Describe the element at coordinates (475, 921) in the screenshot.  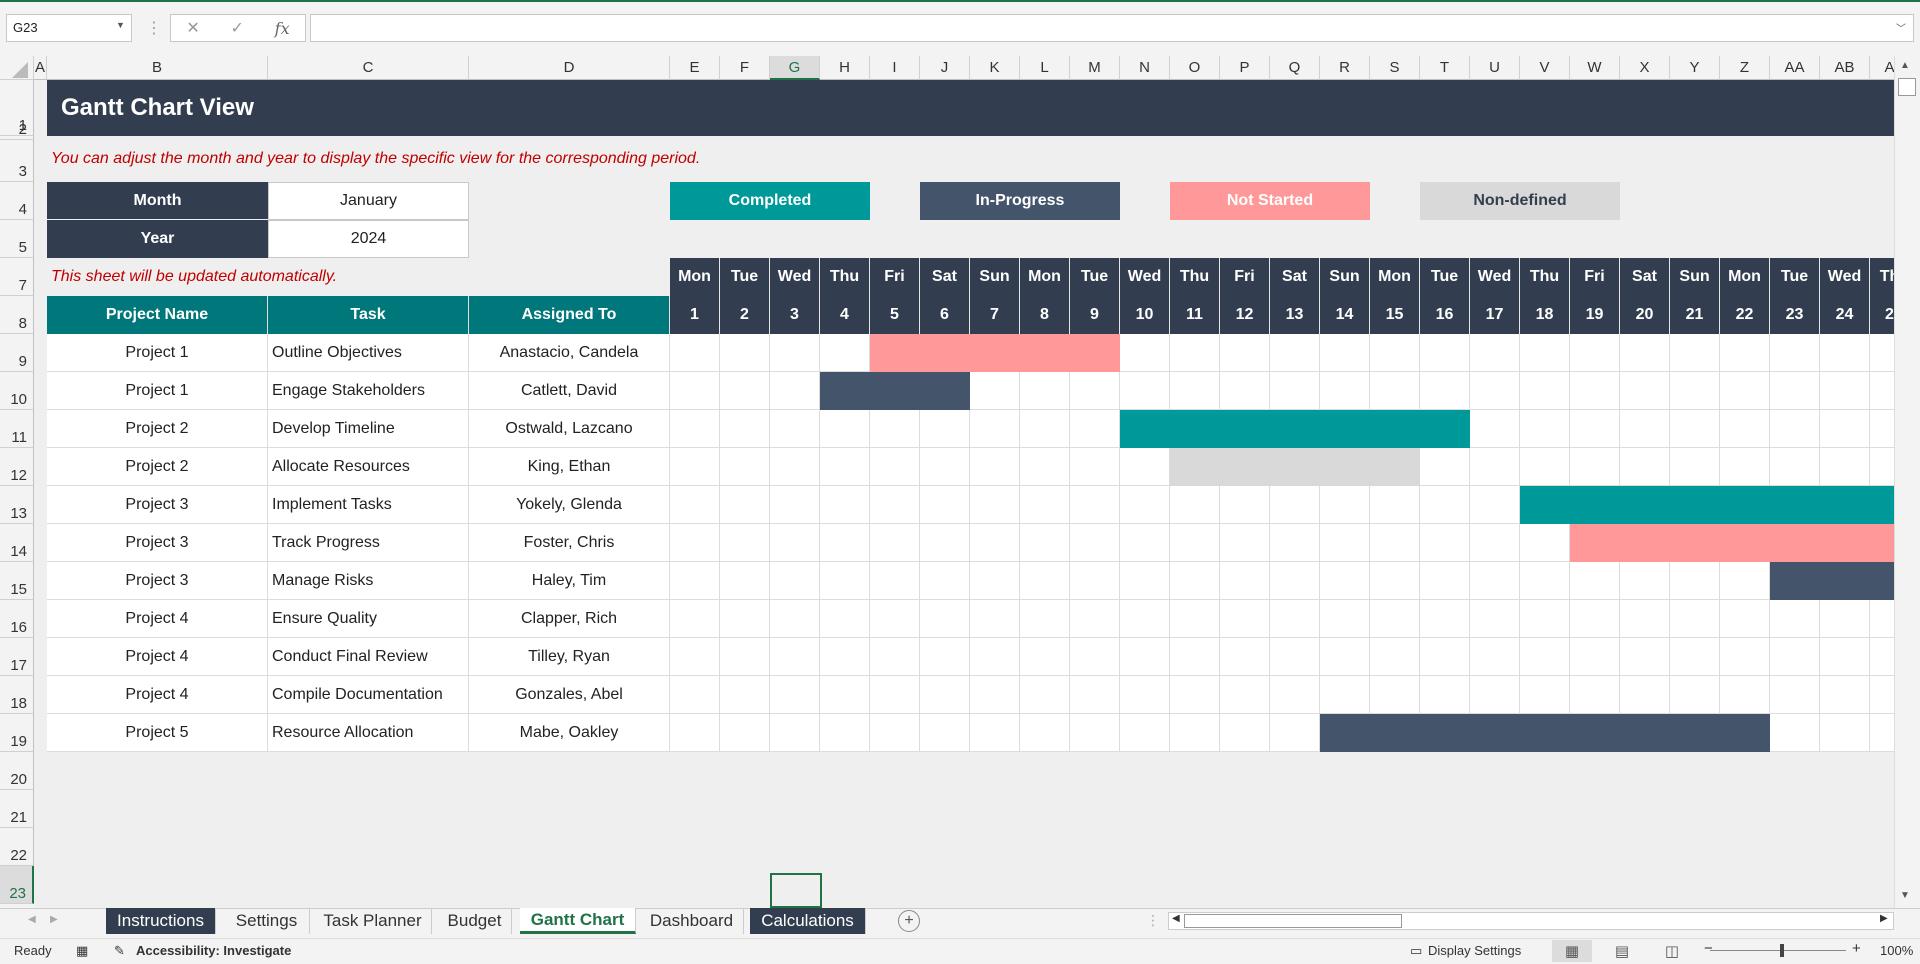
I see `tab-budget: Budget` at that location.